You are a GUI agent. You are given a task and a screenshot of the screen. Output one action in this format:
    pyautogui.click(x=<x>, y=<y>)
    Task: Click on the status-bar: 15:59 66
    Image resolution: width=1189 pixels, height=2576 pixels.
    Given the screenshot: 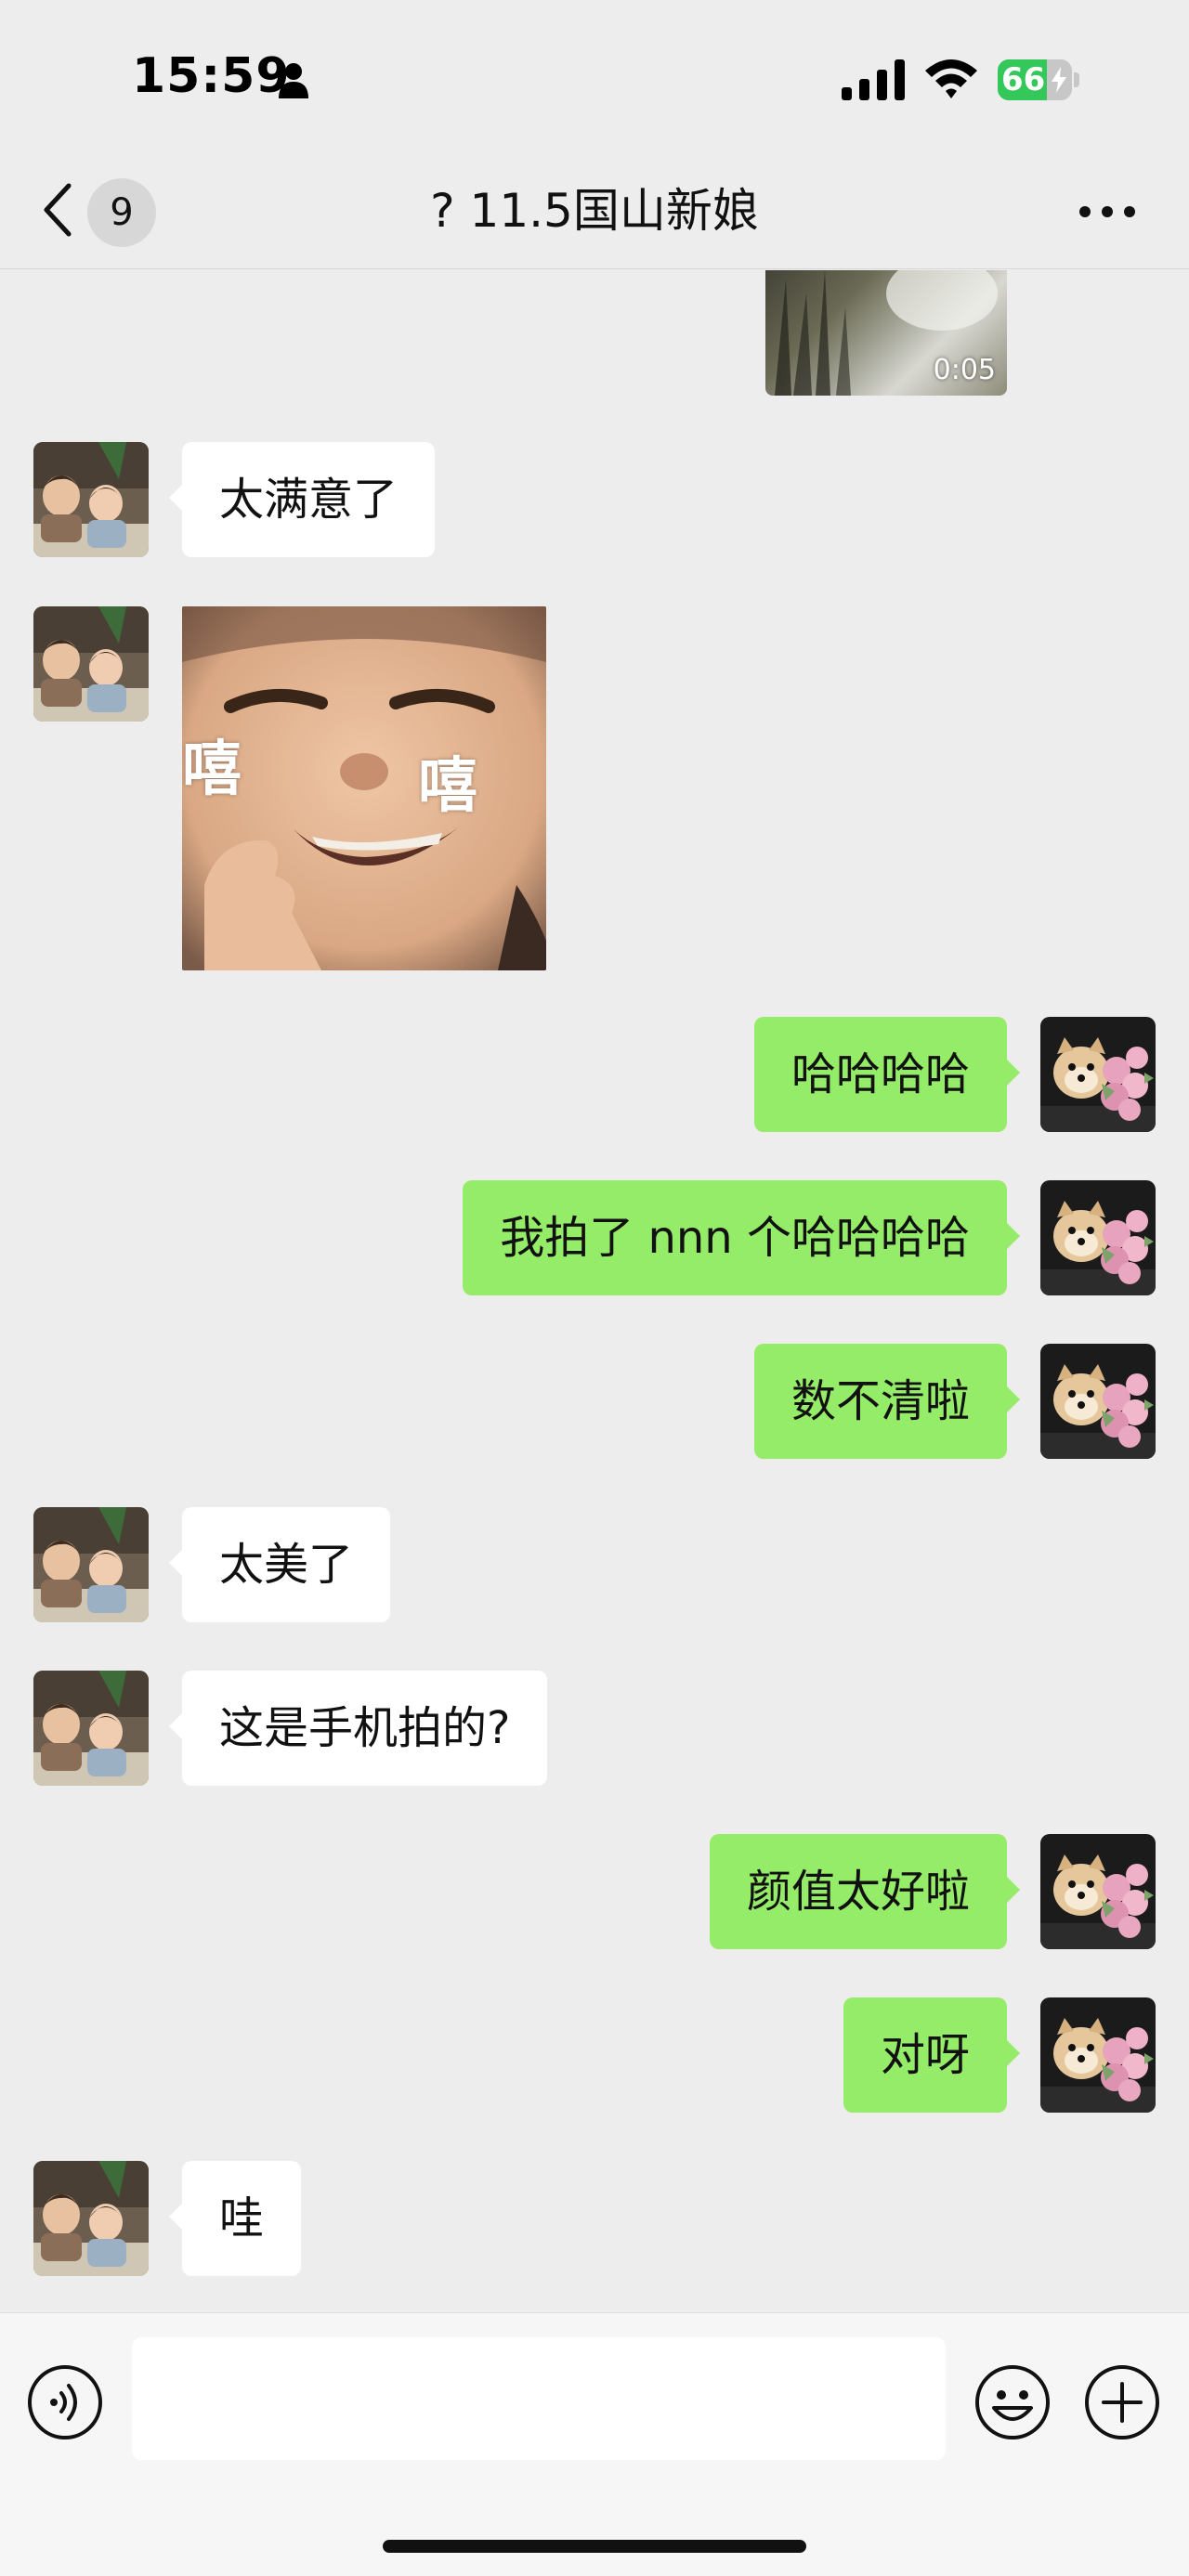 What is the action you would take?
    pyautogui.click(x=594, y=79)
    